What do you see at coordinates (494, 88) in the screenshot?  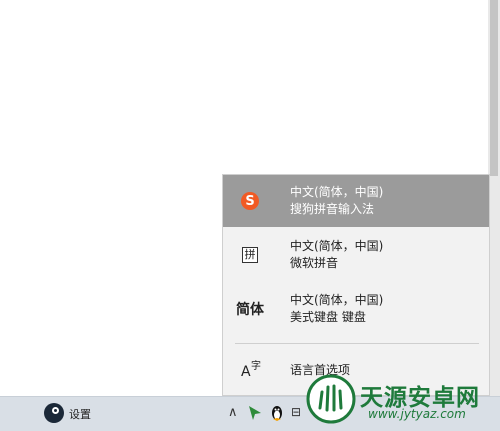 I see `scrollbar-thumb` at bounding box center [494, 88].